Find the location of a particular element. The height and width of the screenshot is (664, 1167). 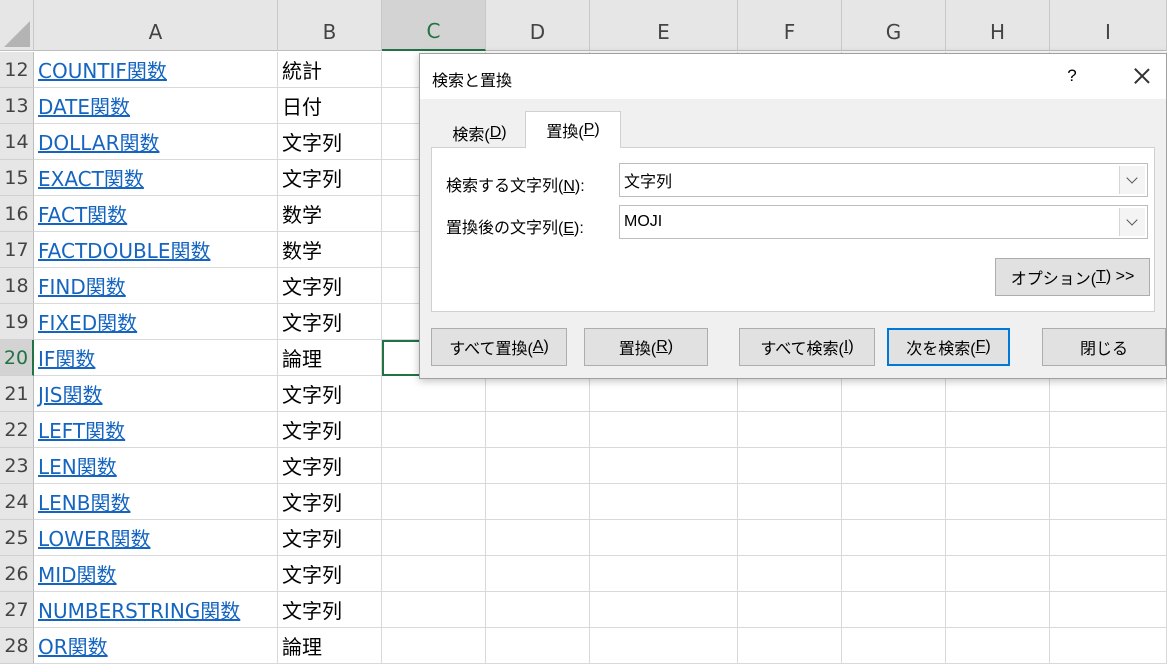

category-cell: 統計 is located at coordinates (330, 70).